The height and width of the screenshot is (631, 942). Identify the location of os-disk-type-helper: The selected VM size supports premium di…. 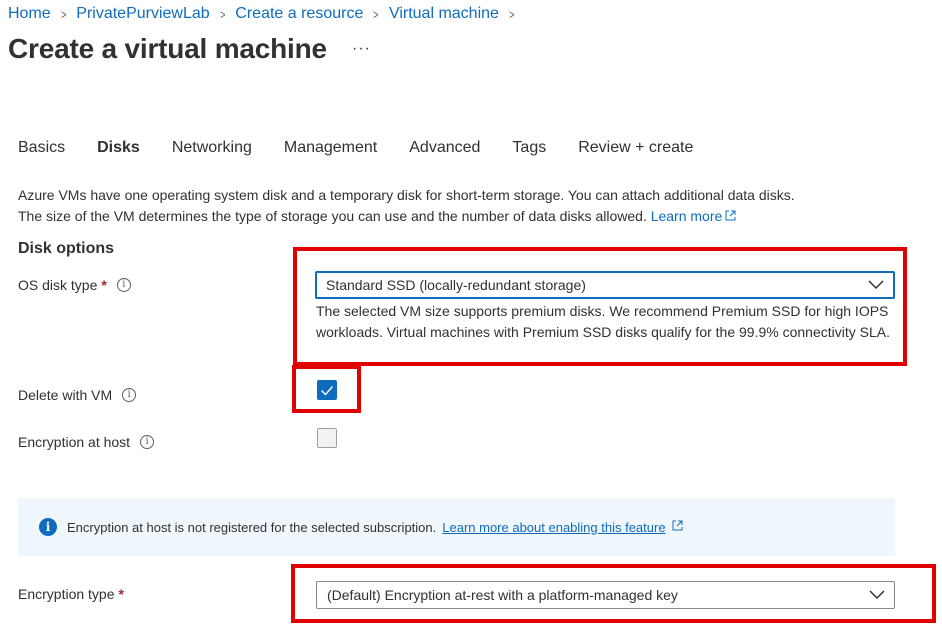
(603, 321).